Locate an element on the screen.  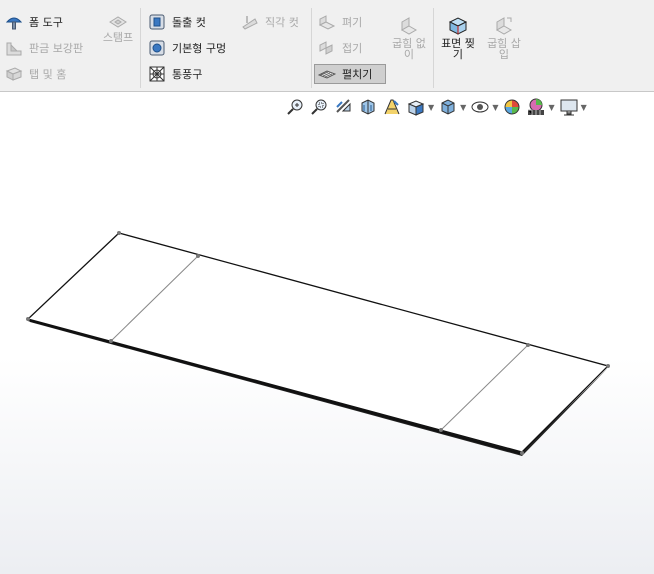
view-settings-icon is located at coordinates (569, 107).